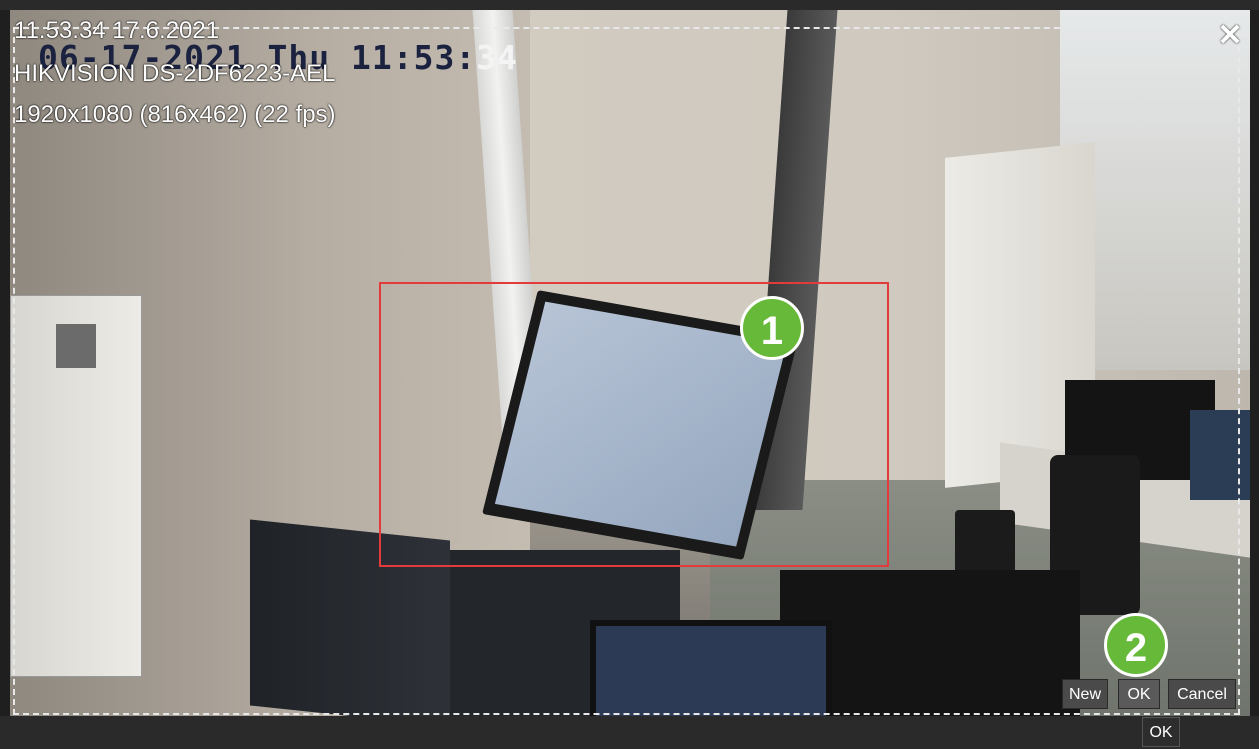  What do you see at coordinates (1230, 36) in the screenshot?
I see `close-icon: ✕` at bounding box center [1230, 36].